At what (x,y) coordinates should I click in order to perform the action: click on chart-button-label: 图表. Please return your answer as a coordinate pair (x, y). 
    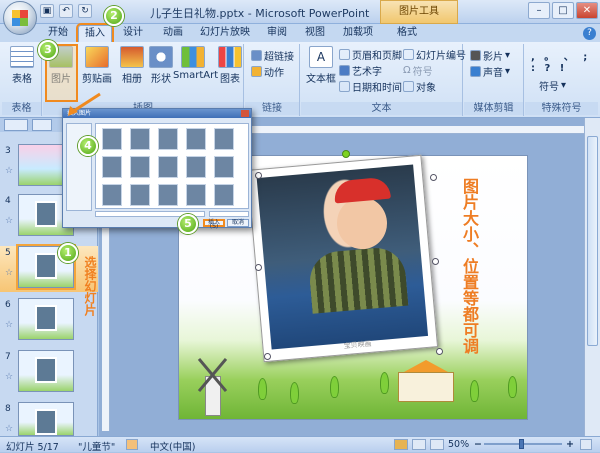
    Looking at the image, I should click on (230, 79).